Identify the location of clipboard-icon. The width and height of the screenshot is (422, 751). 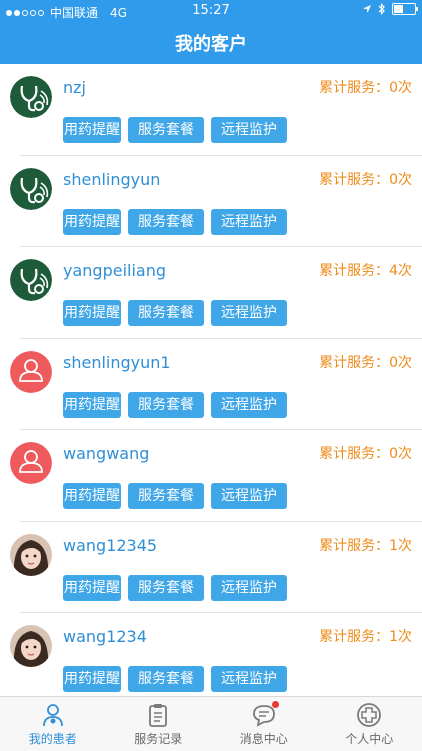
(158, 715).